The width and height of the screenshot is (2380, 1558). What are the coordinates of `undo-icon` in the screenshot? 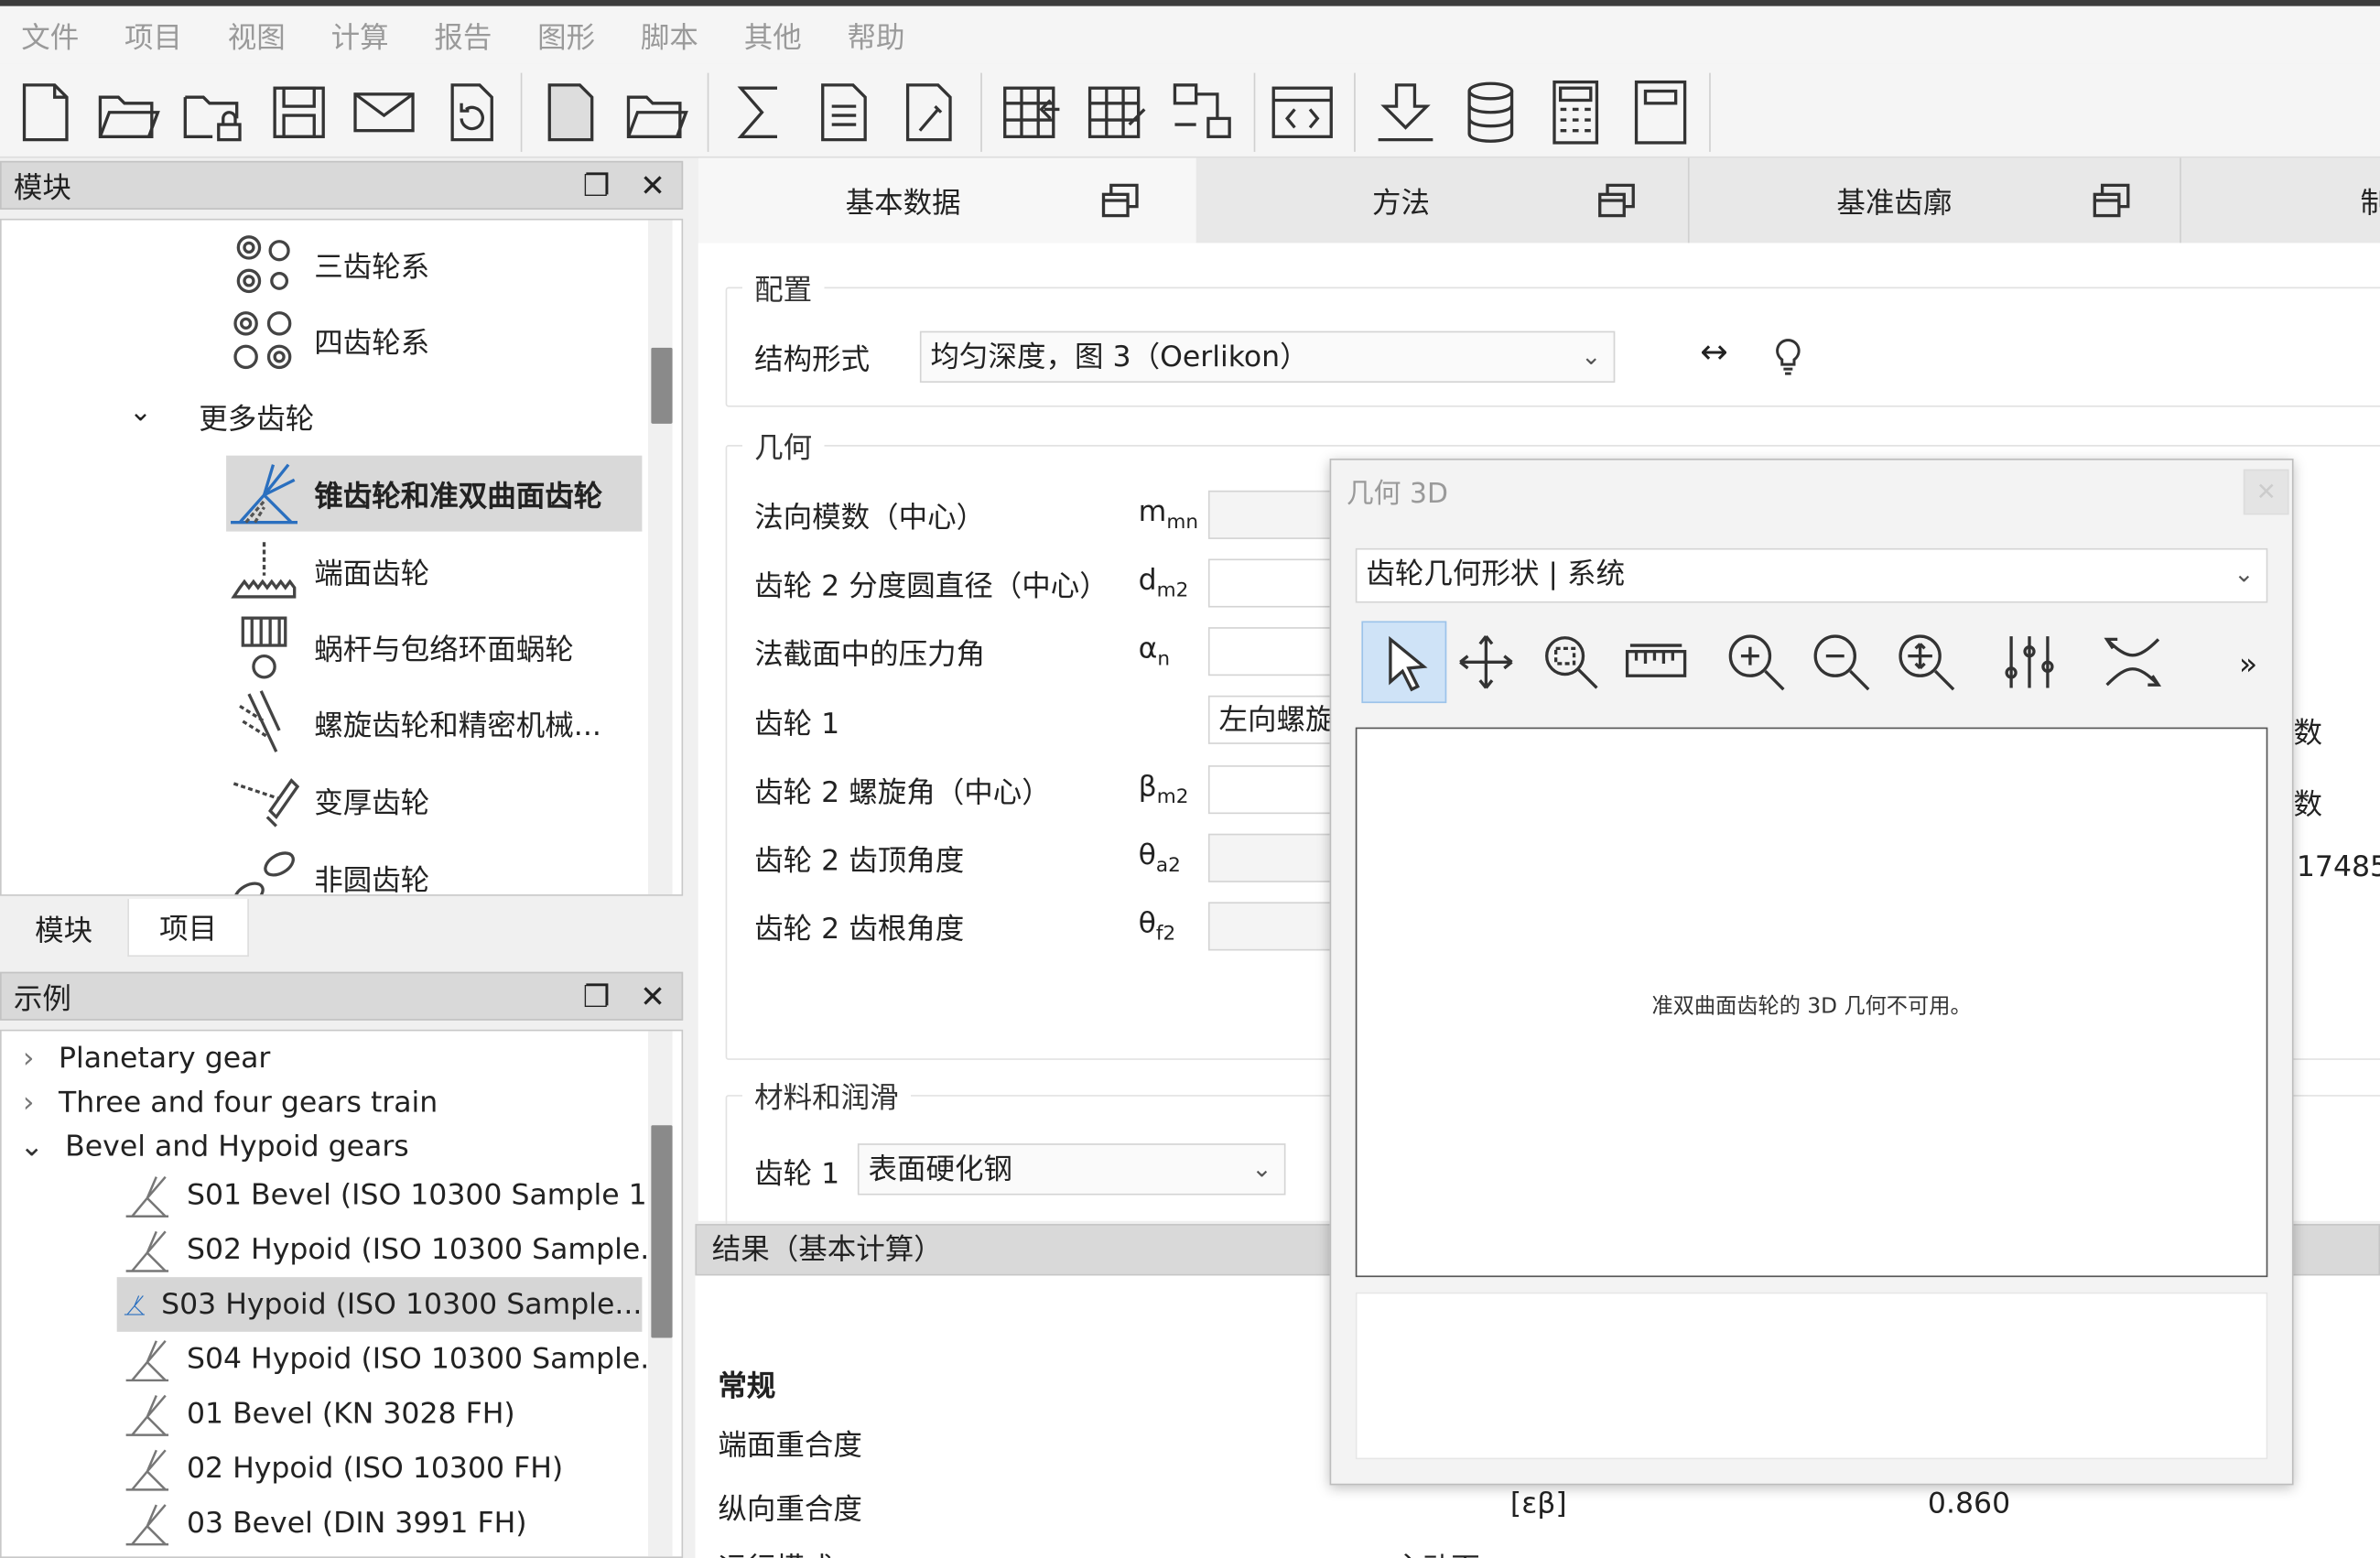 It's located at (471, 112).